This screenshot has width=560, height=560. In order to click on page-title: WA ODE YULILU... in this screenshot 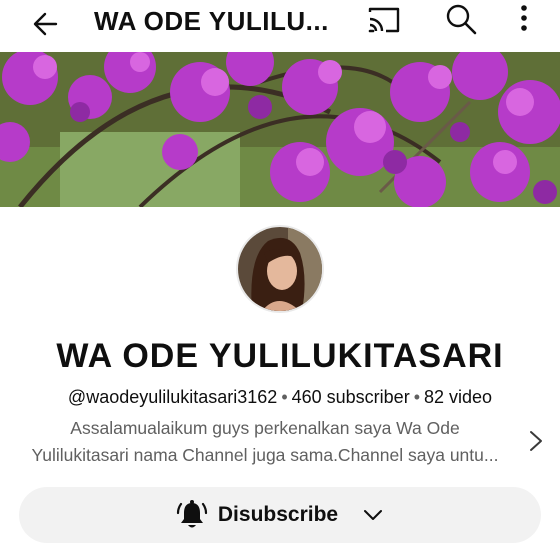, I will do `click(211, 21)`.